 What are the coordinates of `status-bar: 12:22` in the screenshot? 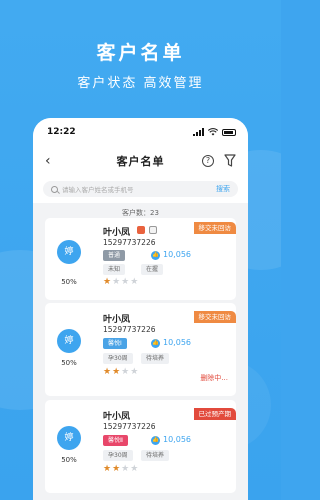 It's located at (140, 132).